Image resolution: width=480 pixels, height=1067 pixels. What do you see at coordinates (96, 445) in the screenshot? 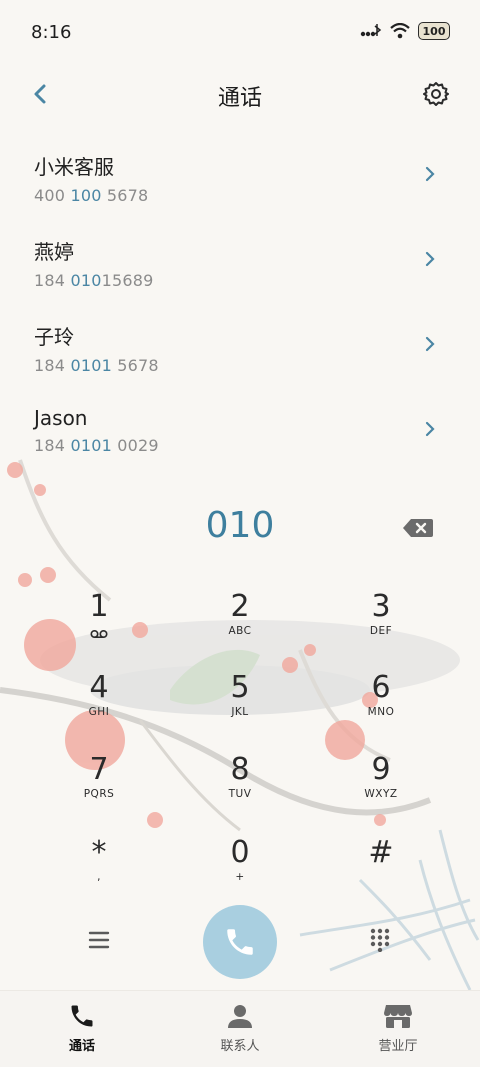
I see `contact-number: 184 0101 0029` at bounding box center [96, 445].